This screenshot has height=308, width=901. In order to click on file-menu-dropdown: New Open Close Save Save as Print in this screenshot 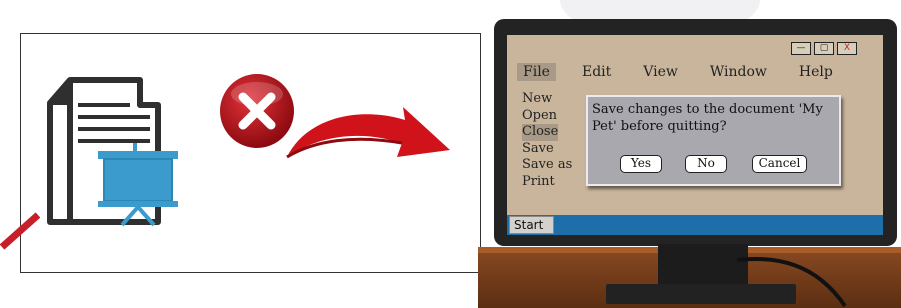, I will do `click(547, 140)`.